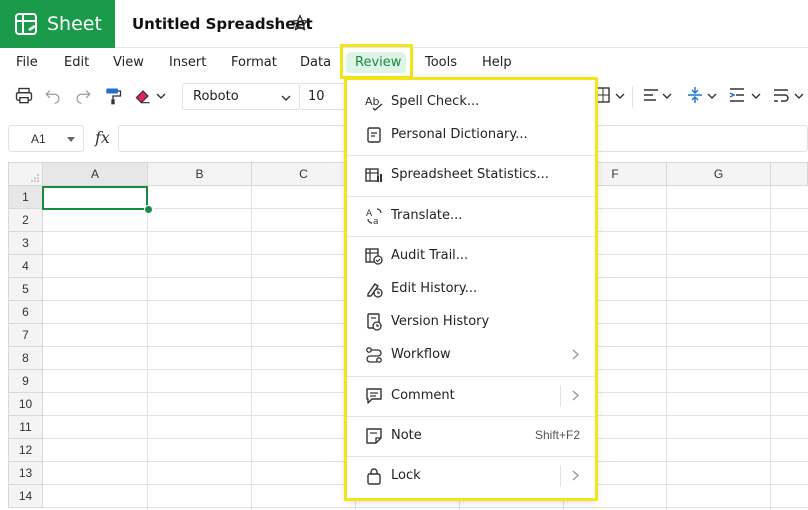  Describe the element at coordinates (406, 435) in the screenshot. I see `menu-item-label: Note` at that location.